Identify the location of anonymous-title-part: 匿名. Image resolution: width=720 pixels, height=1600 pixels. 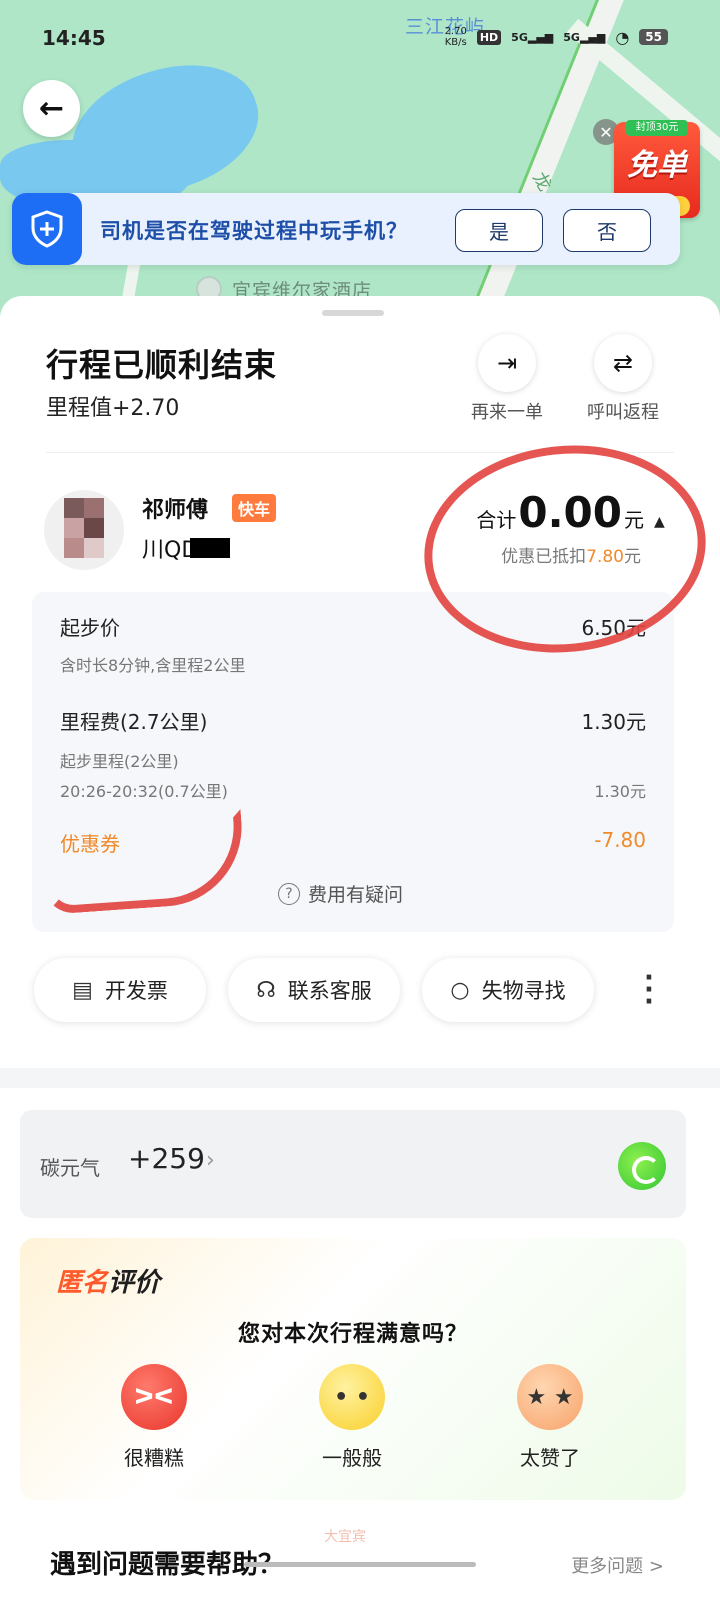
(82, 1283).